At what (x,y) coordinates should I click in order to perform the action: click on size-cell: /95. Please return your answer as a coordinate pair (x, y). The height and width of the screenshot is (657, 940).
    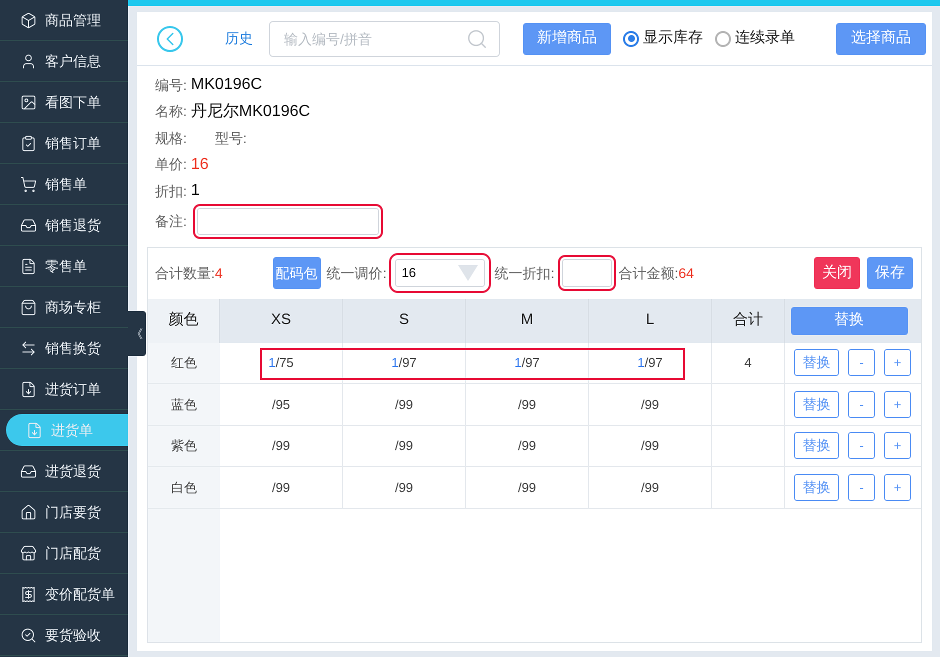
    Looking at the image, I should click on (281, 404).